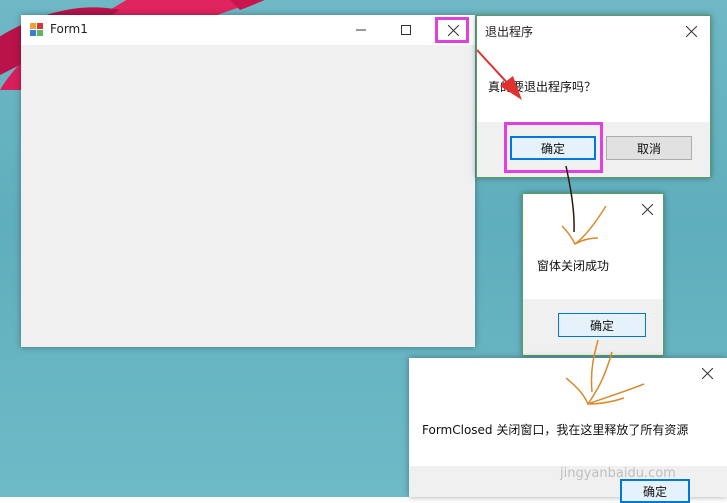 The image size is (727, 503). I want to click on formclosed-dialog-message: FormClosed 关闭窗口，我在这里释放了所有资源, so click(555, 430).